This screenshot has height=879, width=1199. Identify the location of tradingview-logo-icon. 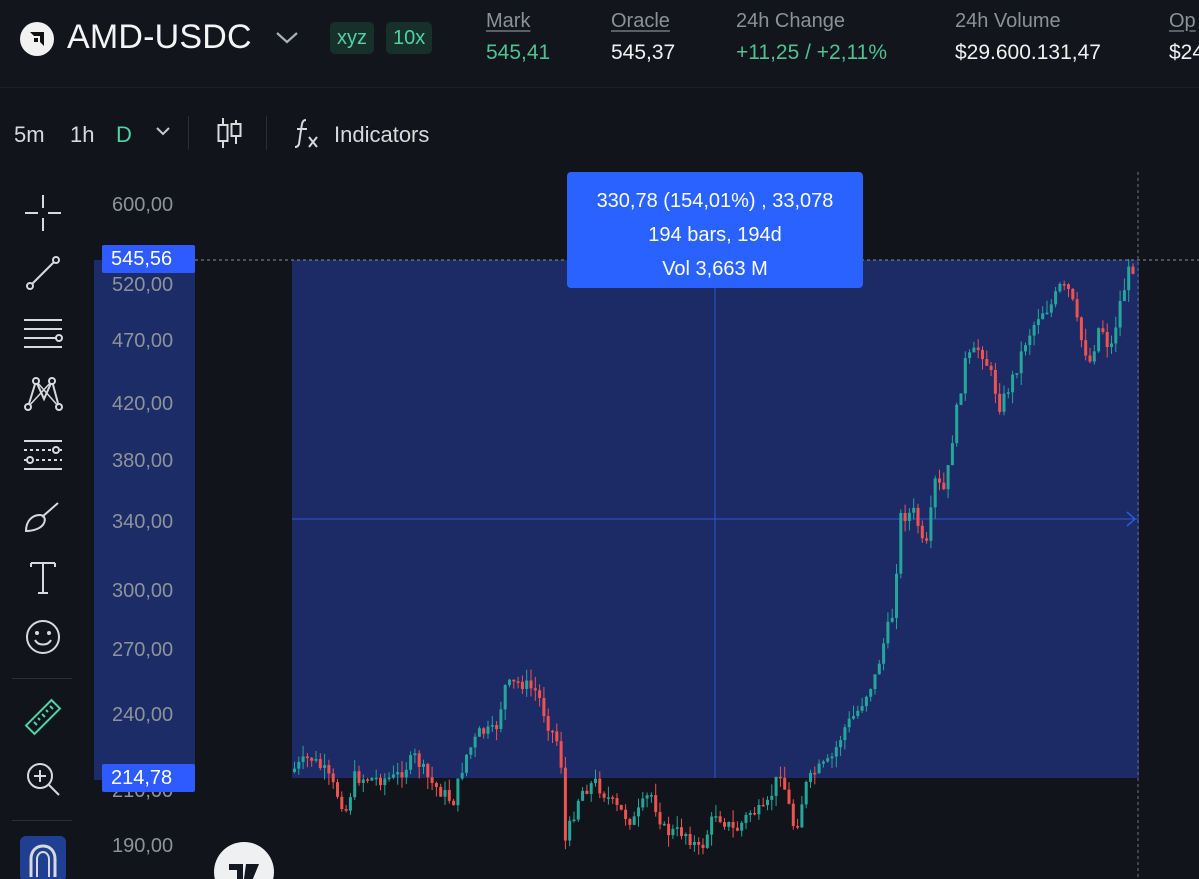
(244, 860).